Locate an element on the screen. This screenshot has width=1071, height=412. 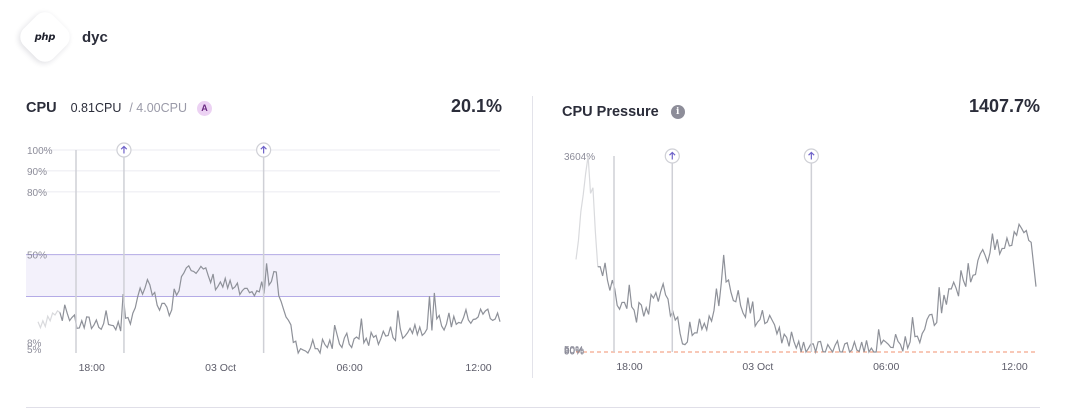
panel-divider is located at coordinates (532, 237).